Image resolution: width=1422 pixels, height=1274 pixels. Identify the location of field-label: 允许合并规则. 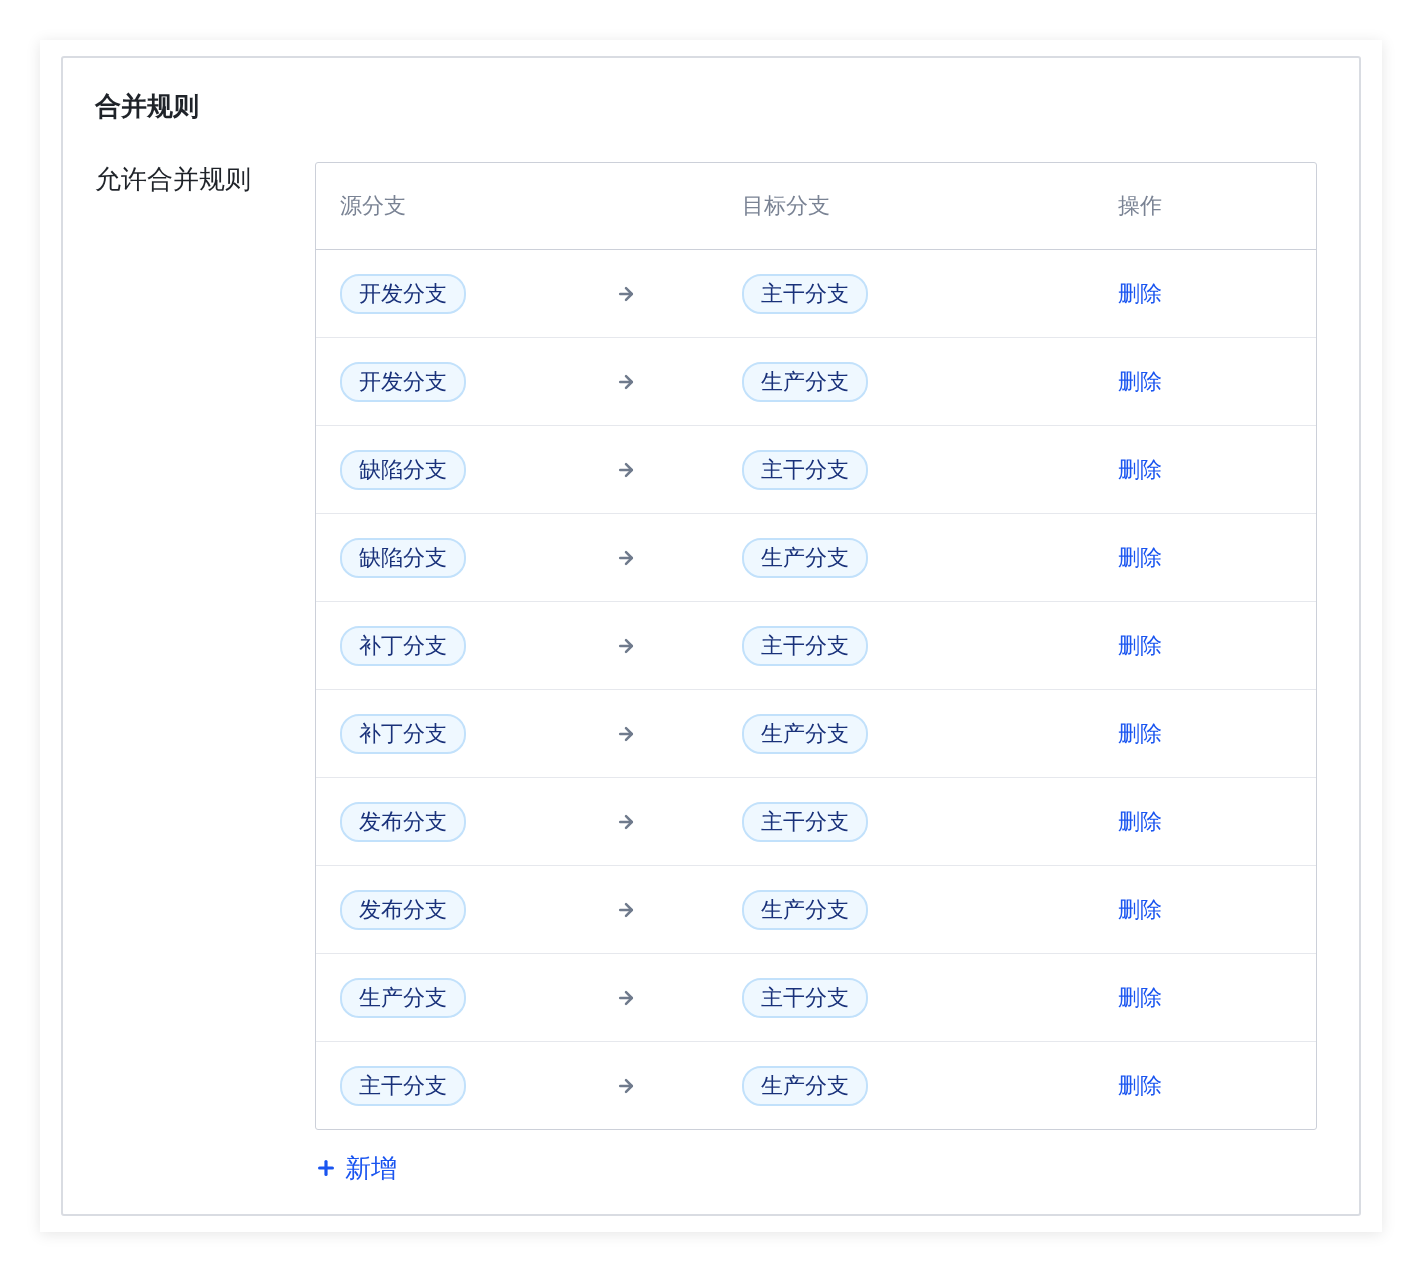
(173, 179).